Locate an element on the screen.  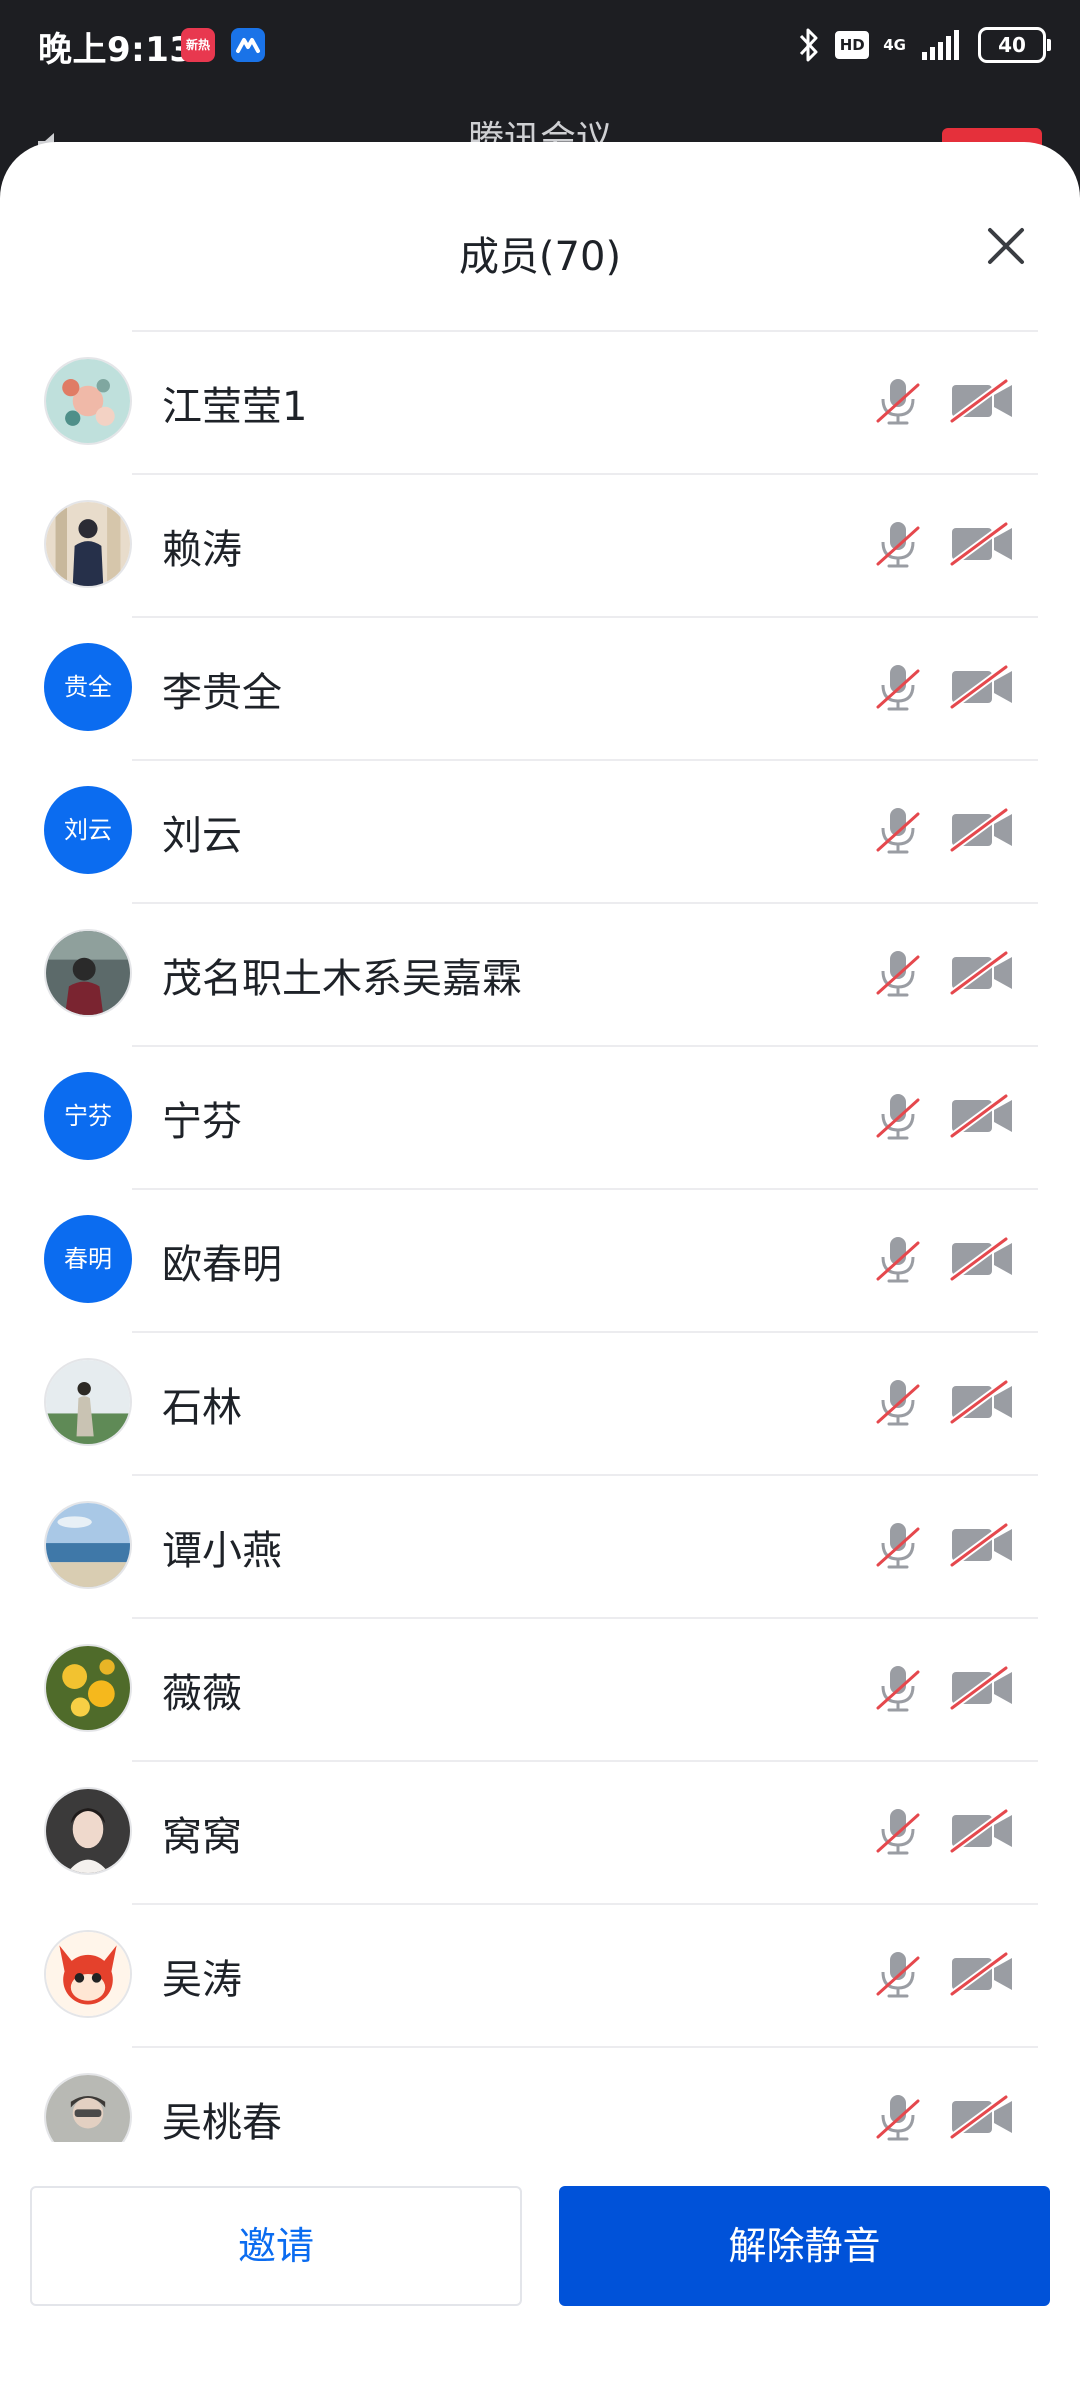
member-name: 刘云 is located at coordinates (202, 836).